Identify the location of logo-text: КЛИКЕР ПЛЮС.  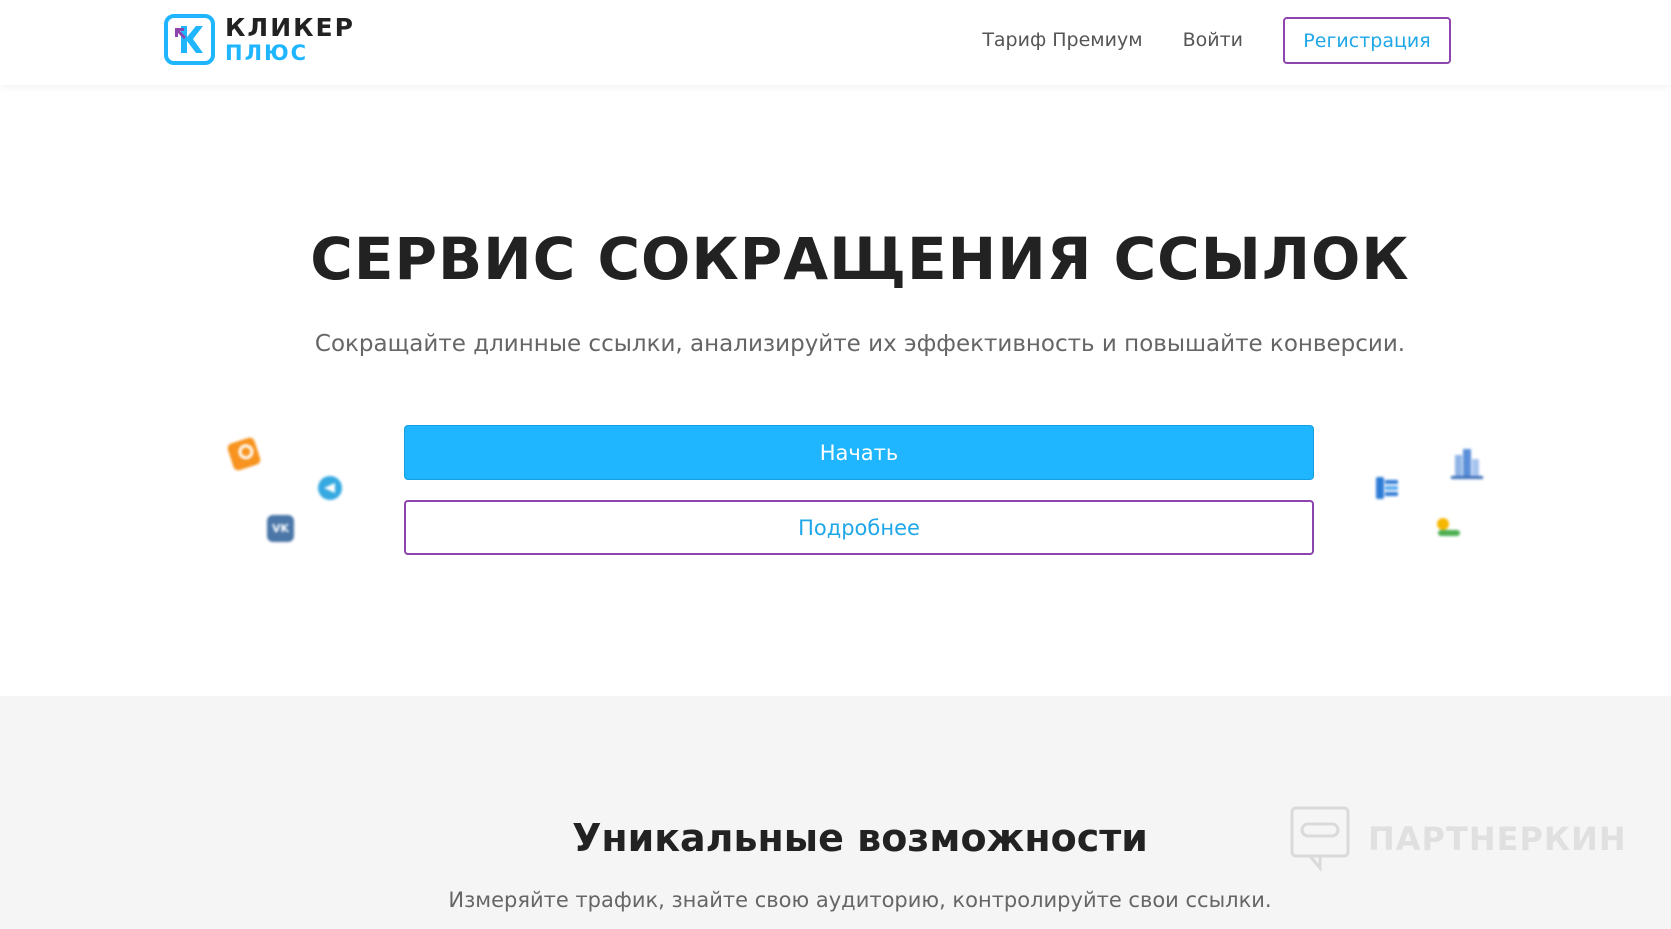
(290, 39).